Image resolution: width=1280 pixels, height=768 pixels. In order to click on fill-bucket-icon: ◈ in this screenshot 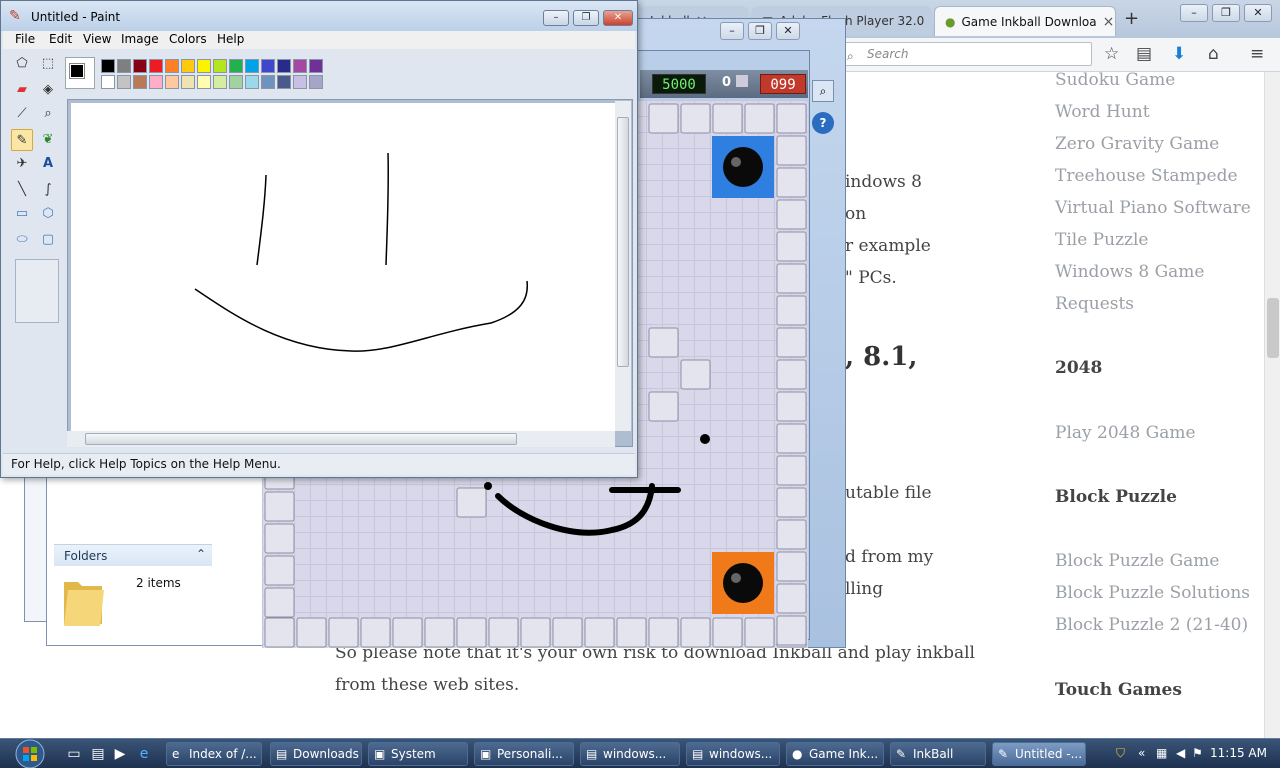, I will do `click(48, 90)`.